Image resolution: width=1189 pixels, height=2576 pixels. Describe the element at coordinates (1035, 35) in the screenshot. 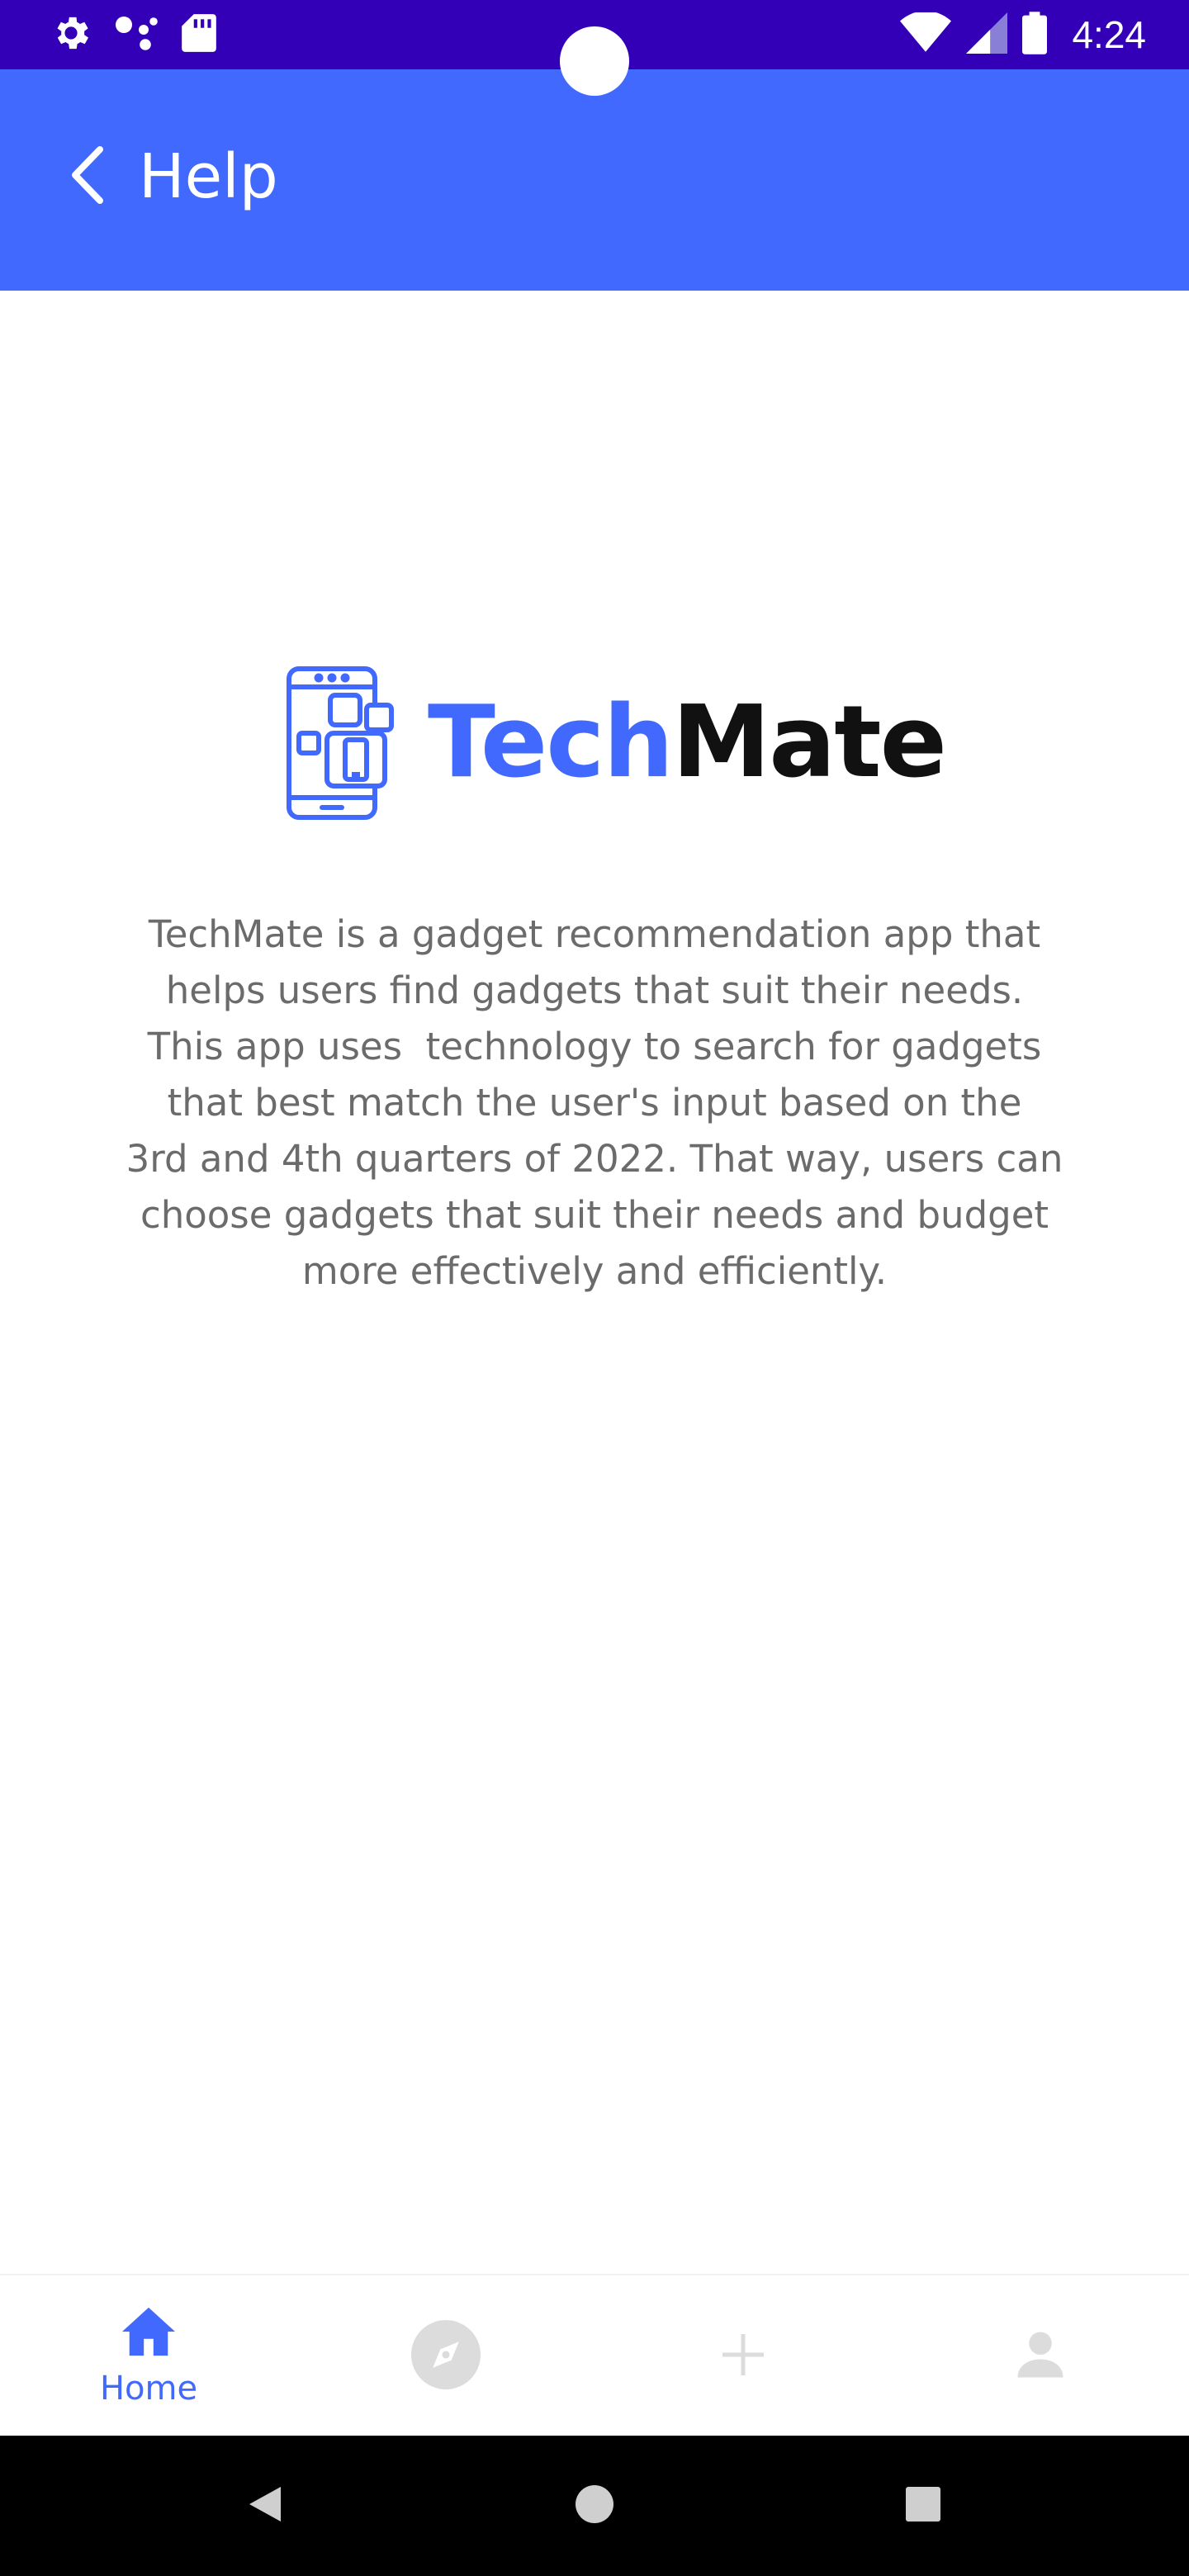

I see `battery-icon` at that location.